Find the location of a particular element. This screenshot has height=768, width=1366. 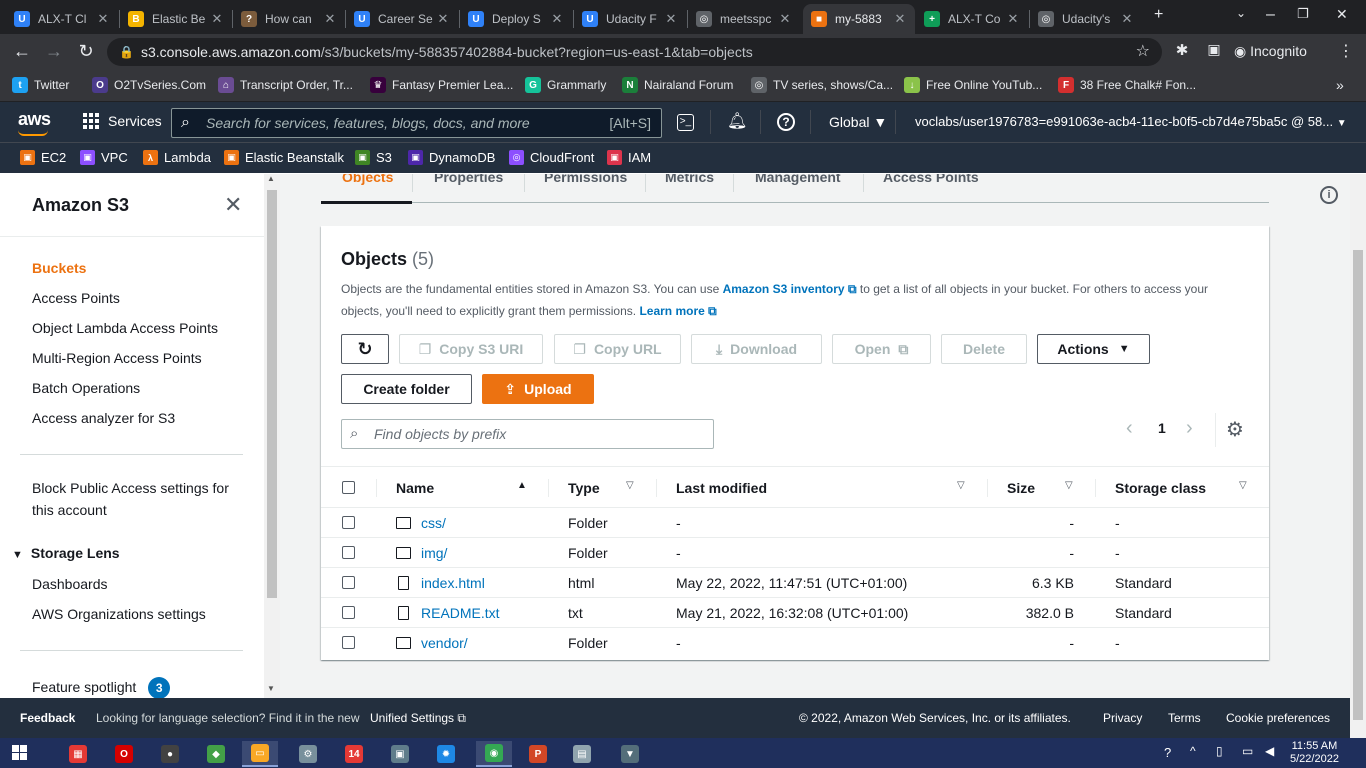

sidebar-item-feature-spotlight: Feature spotlight 3 is located at coordinates (101, 687).